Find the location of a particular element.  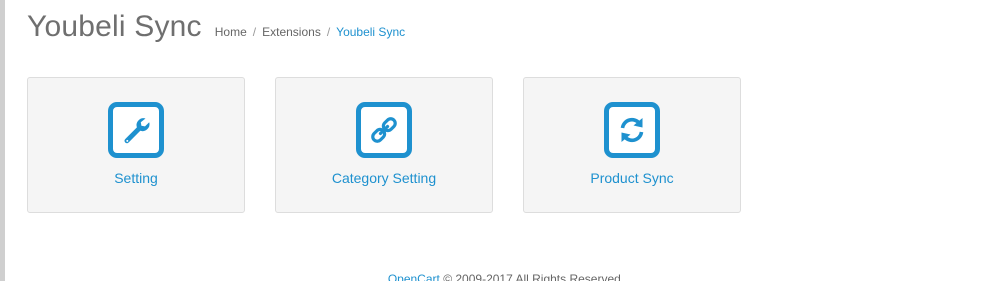

footer-copyright: © 2009-2017 All Rights Reserved. is located at coordinates (534, 276).